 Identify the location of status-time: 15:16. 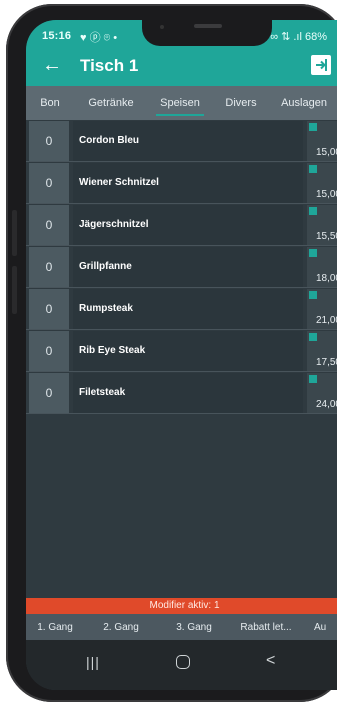
(57, 36).